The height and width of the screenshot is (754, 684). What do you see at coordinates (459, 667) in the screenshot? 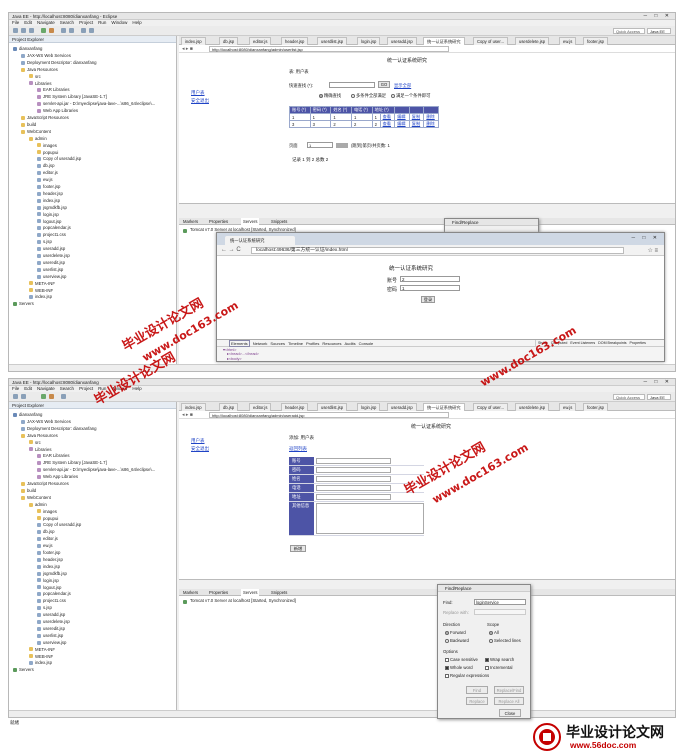
I see `checkbox-whole-word: Whole word` at bounding box center [459, 667].